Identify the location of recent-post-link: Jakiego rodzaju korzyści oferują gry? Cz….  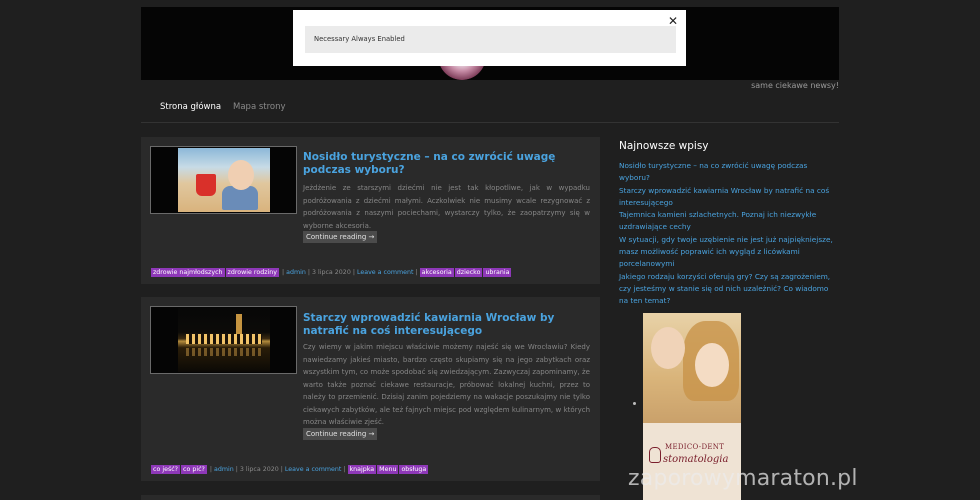
(729, 289).